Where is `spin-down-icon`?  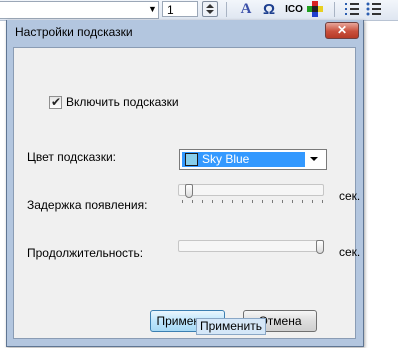 spin-down-icon is located at coordinates (210, 12).